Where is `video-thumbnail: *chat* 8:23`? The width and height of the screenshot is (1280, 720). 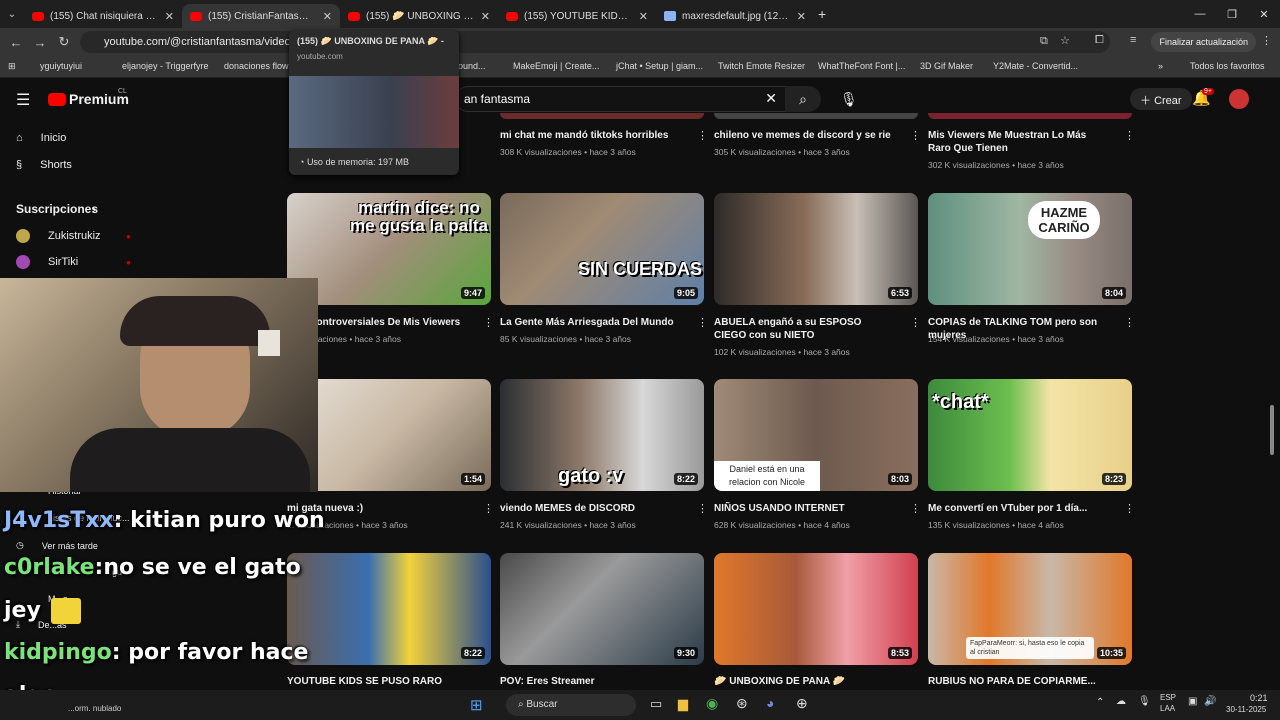
video-thumbnail: *chat* 8:23 is located at coordinates (1030, 435).